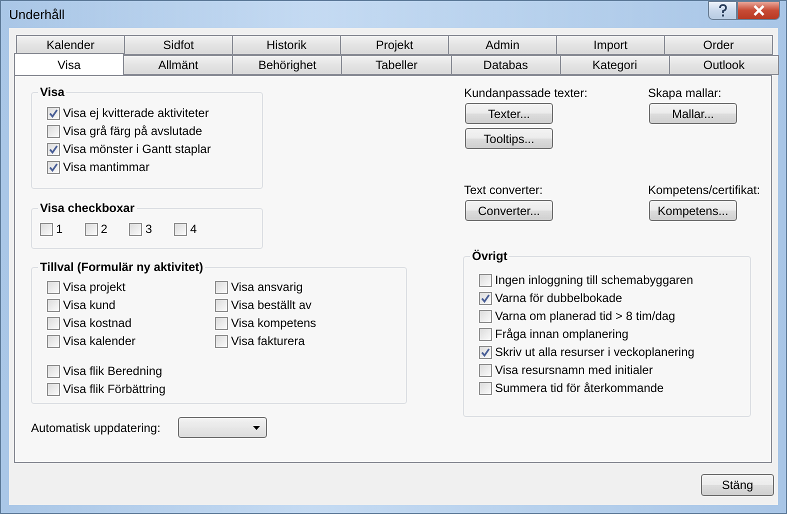 This screenshot has height=514, width=787. I want to click on help-button, so click(722, 10).